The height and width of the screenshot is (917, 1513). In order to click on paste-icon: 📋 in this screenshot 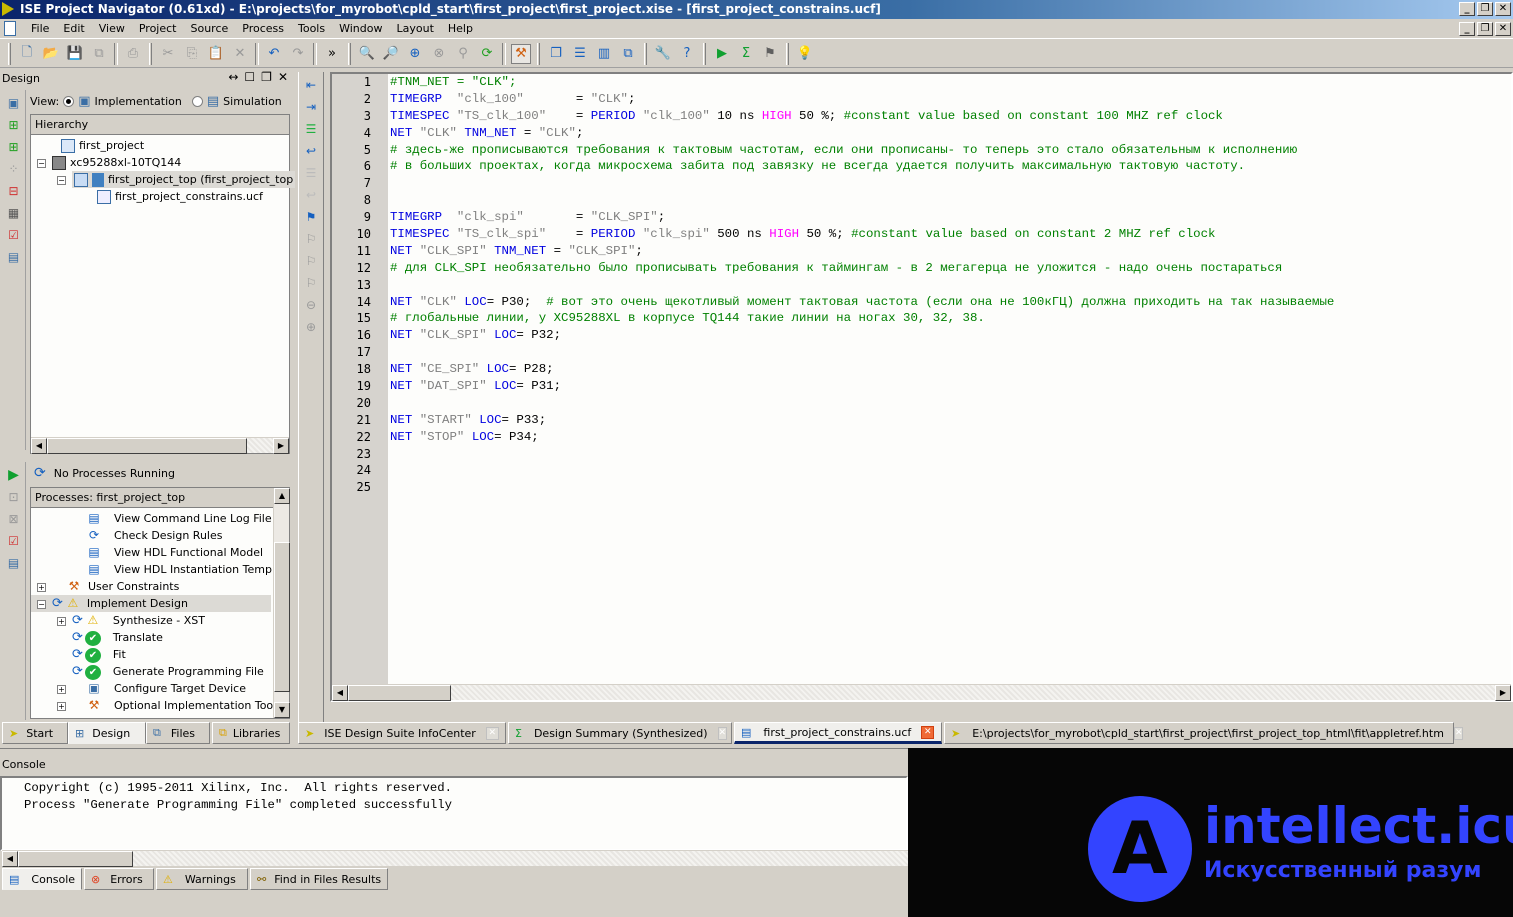, I will do `click(216, 54)`.